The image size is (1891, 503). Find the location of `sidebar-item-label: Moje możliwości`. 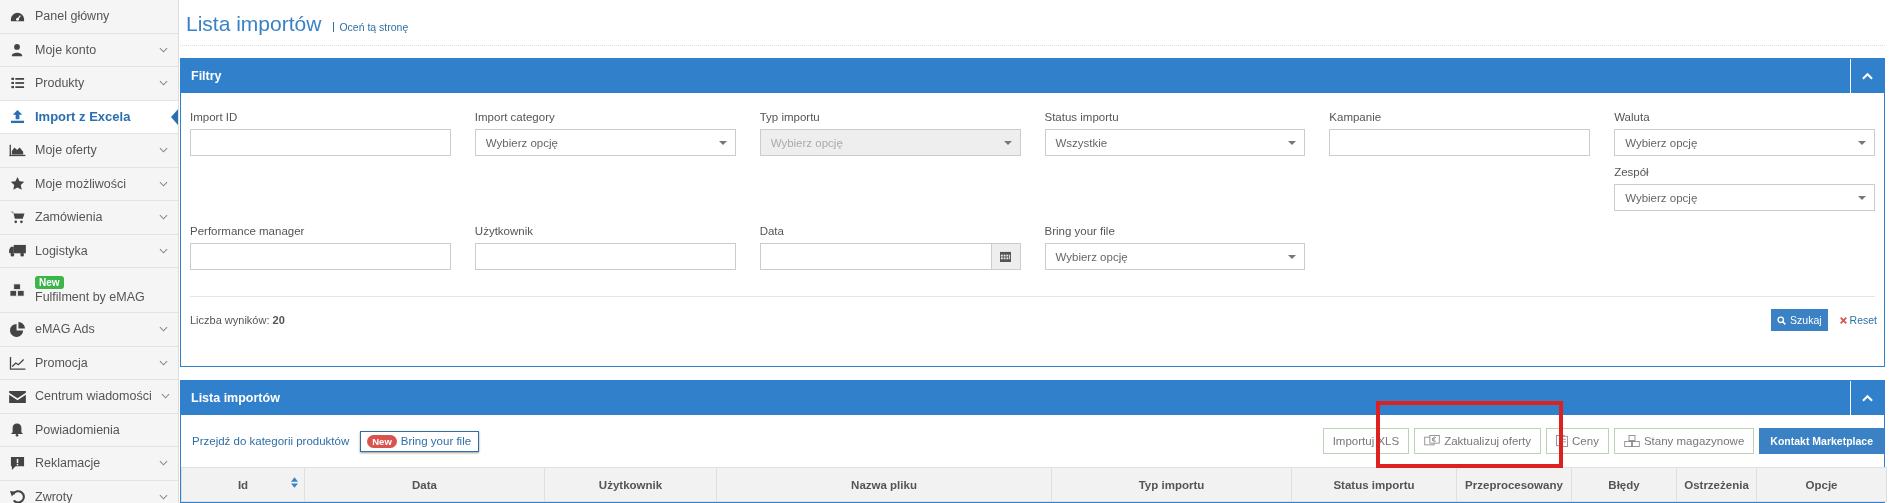

sidebar-item-label: Moje możliwości is located at coordinates (81, 183).